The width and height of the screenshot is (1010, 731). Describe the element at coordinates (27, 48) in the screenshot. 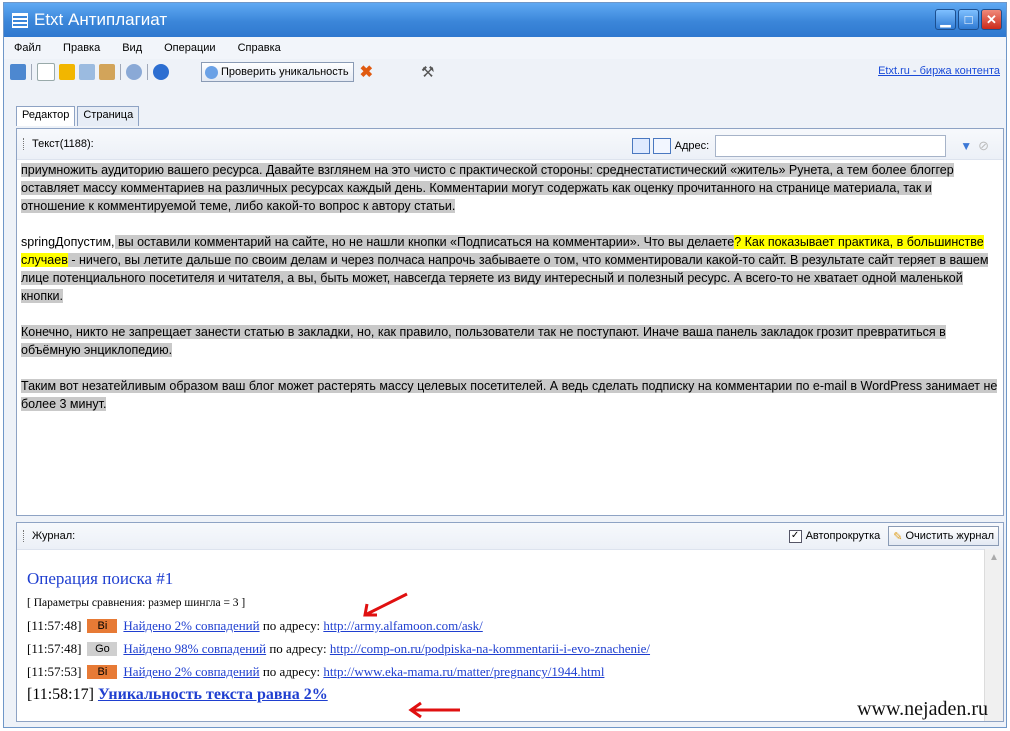

I see `menu-file: Файл` at that location.